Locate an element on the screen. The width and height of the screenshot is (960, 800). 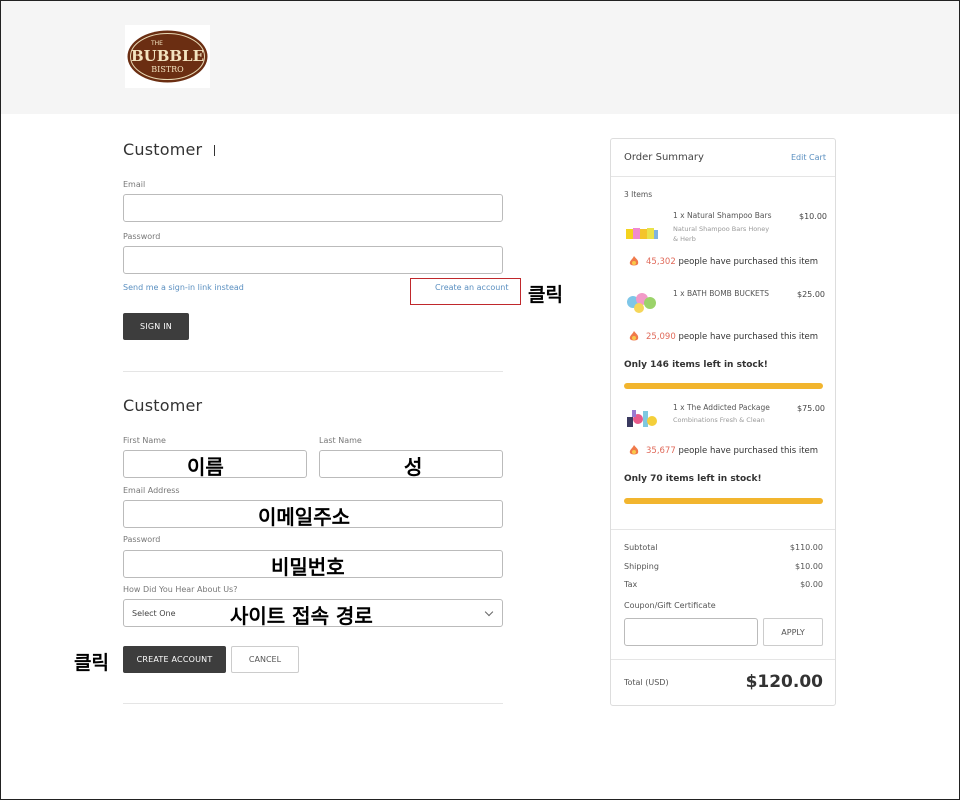
annotation-click-button: 클릭 is located at coordinates (91, 663).